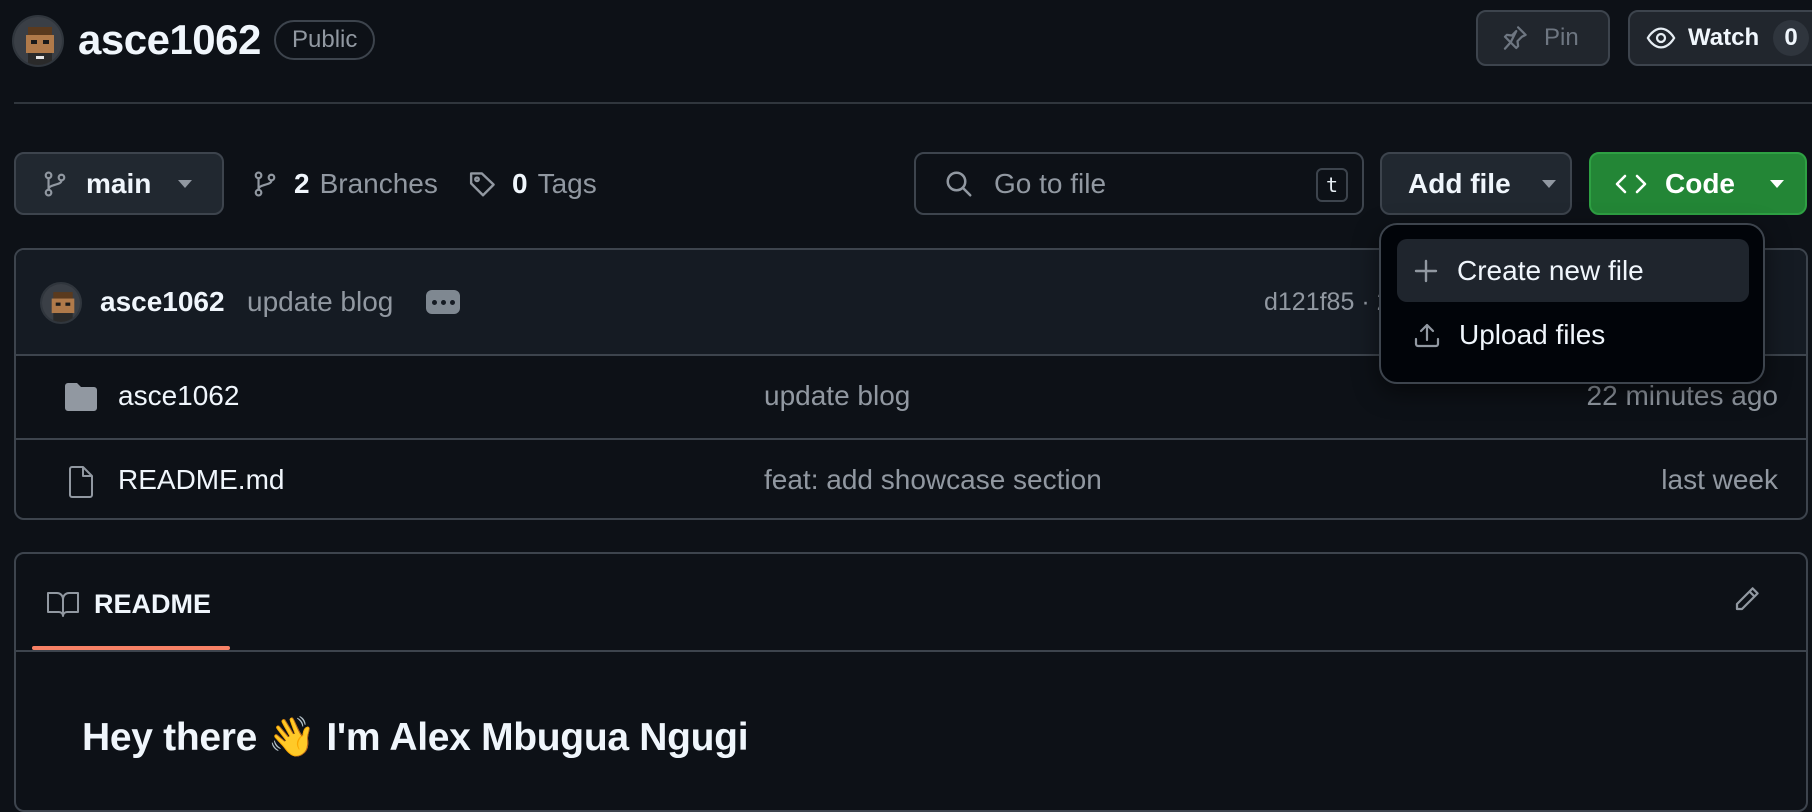 The image size is (1812, 812). I want to click on menu-item-upload-files: Upload files, so click(1573, 334).